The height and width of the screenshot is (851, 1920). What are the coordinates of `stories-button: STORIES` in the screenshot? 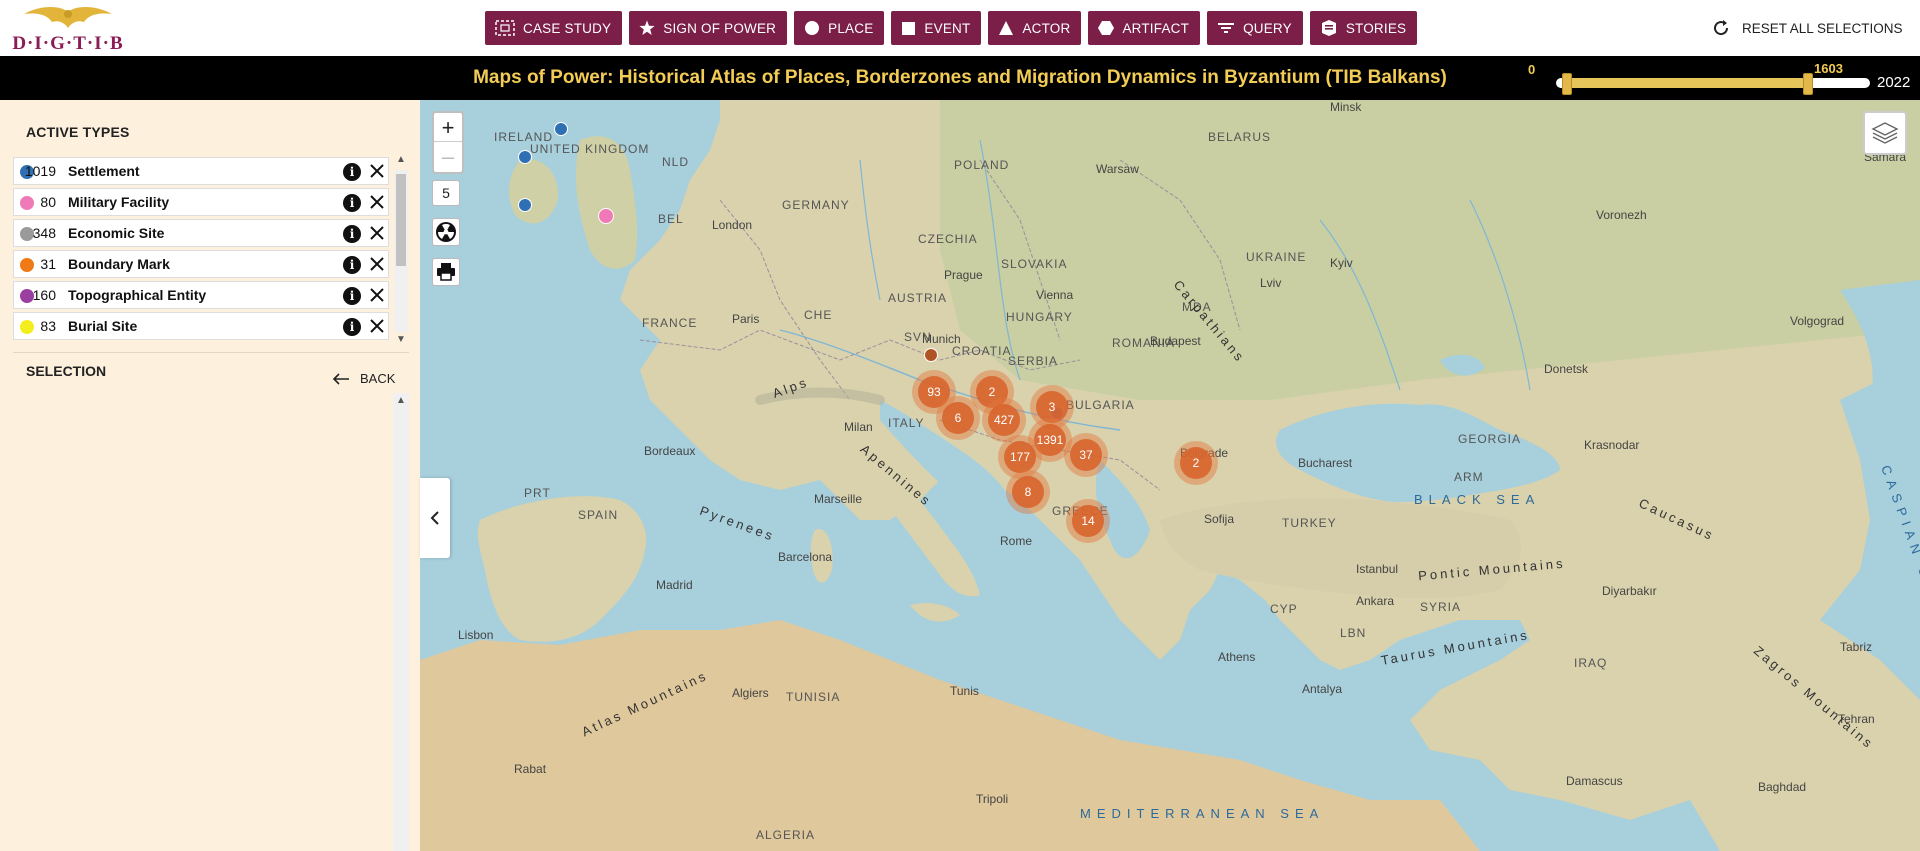 It's located at (1363, 28).